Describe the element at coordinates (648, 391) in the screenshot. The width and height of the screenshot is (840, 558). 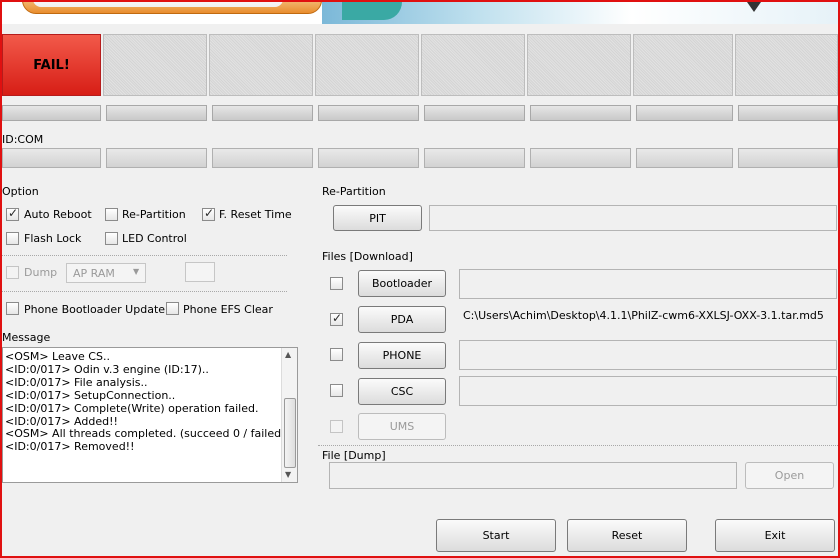
I see `csc-path-field` at that location.